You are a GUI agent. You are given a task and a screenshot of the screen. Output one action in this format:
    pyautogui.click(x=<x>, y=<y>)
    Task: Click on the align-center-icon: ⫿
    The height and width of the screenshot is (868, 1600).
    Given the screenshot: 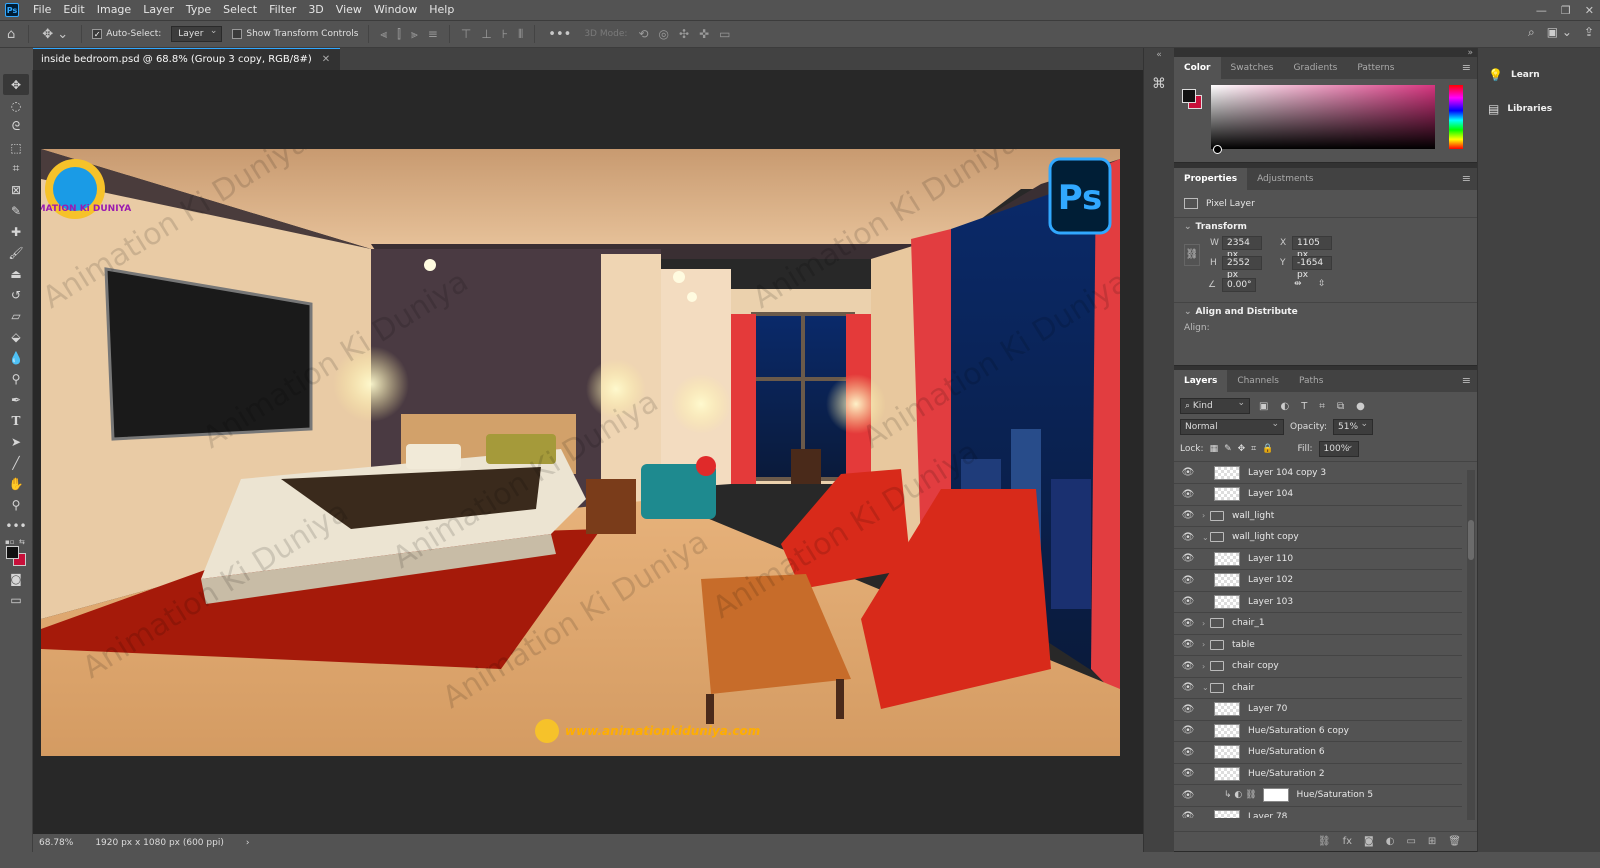 What is the action you would take?
    pyautogui.click(x=399, y=34)
    